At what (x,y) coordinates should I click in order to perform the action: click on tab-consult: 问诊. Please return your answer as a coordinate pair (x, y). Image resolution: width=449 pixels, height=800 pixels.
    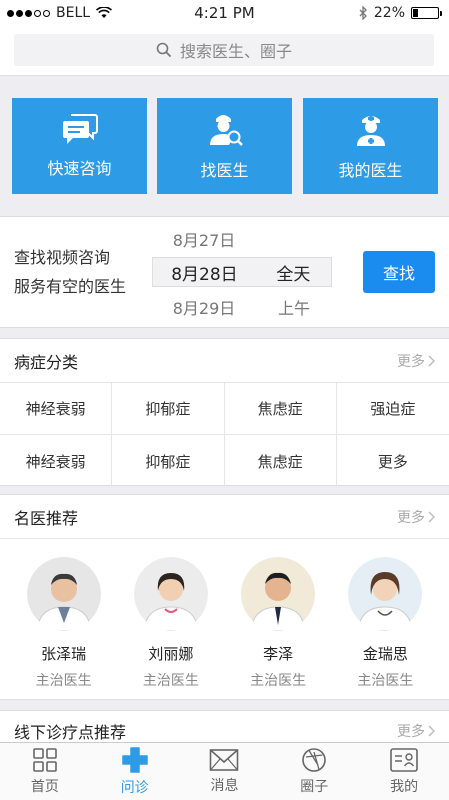
    Looking at the image, I should click on (135, 771).